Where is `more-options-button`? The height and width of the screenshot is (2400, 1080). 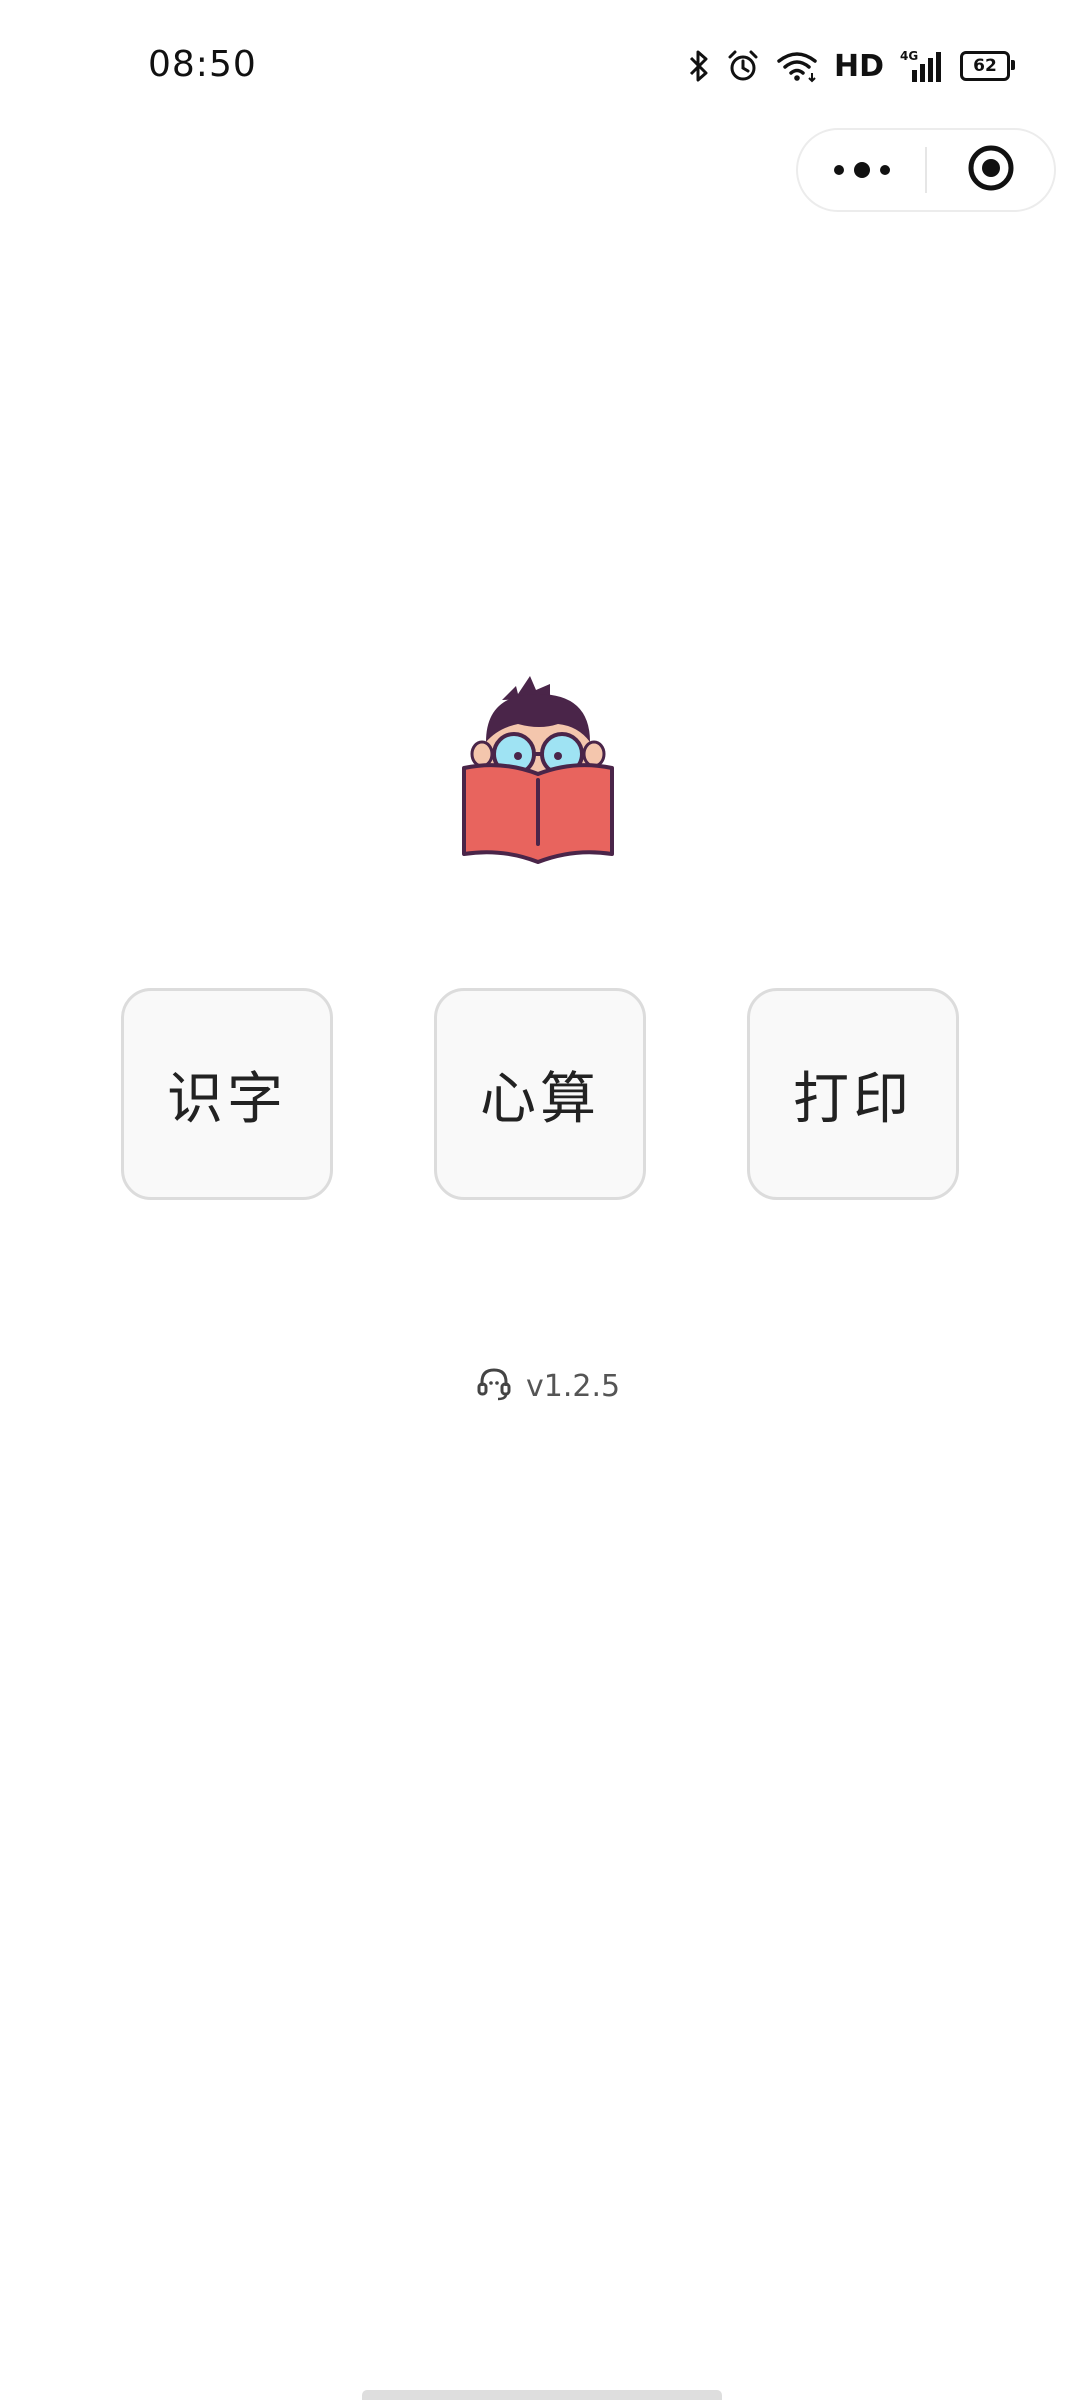 more-options-button is located at coordinates (861, 170).